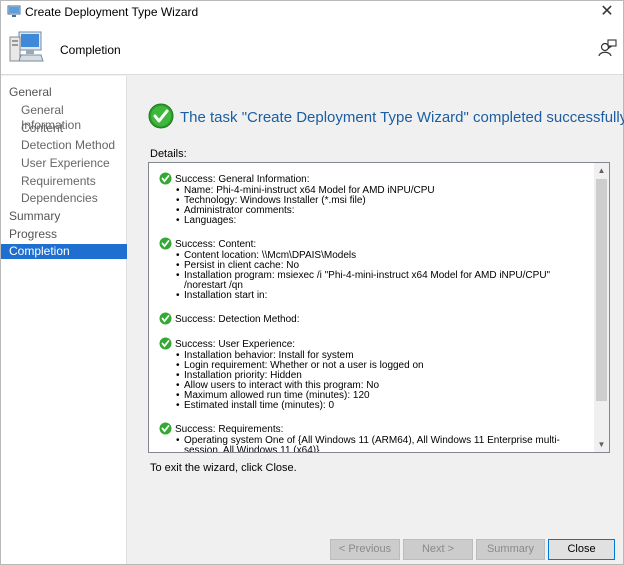 This screenshot has width=624, height=565. Describe the element at coordinates (14, 11) in the screenshot. I see `wizard-app-icon` at that location.